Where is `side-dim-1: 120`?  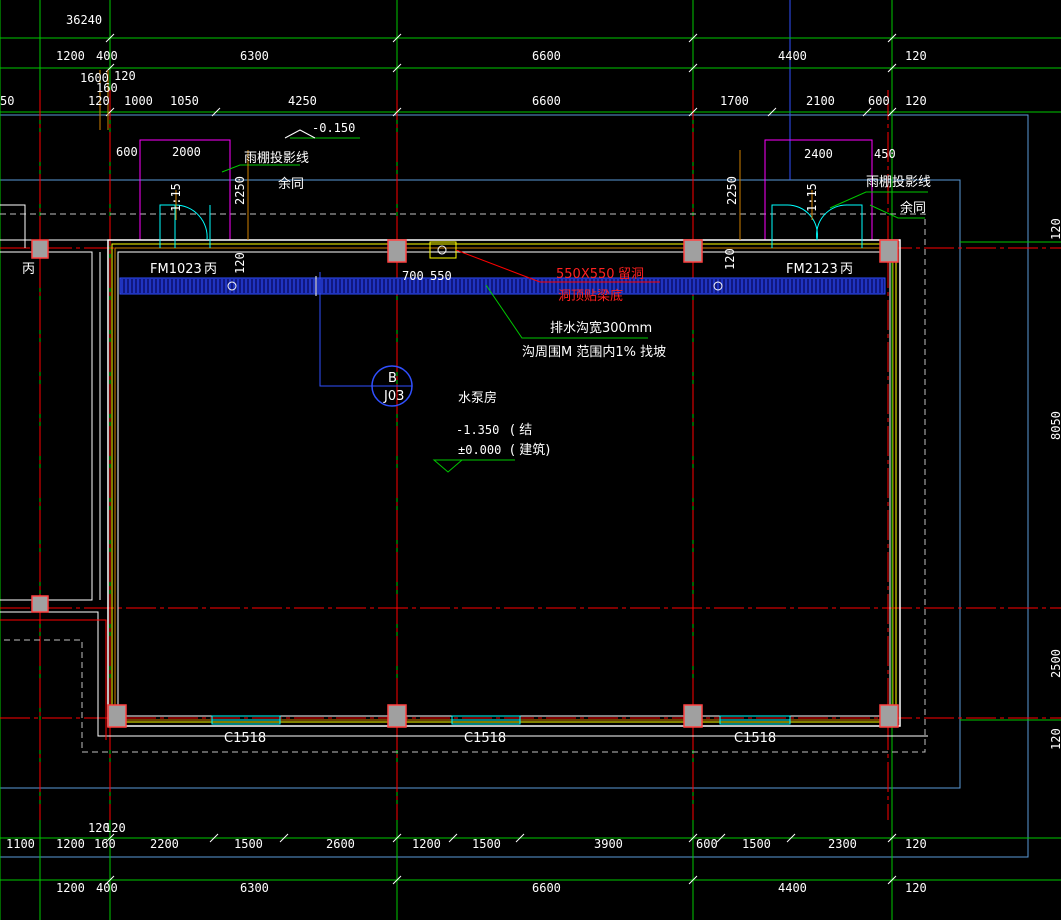 side-dim-1: 120 is located at coordinates (1055, 229).